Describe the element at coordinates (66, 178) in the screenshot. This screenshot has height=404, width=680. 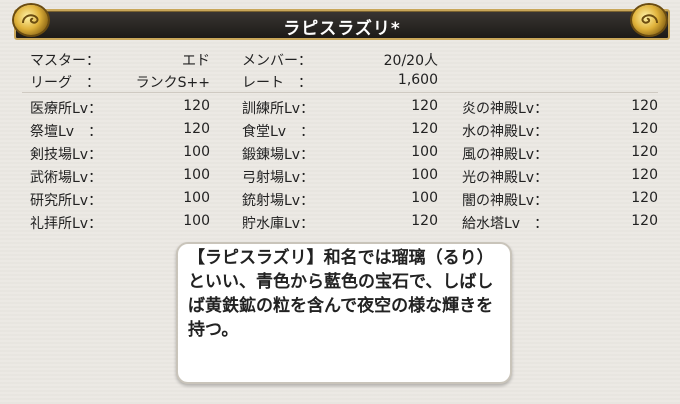
I see `facility-label: 武術場Lv：` at that location.